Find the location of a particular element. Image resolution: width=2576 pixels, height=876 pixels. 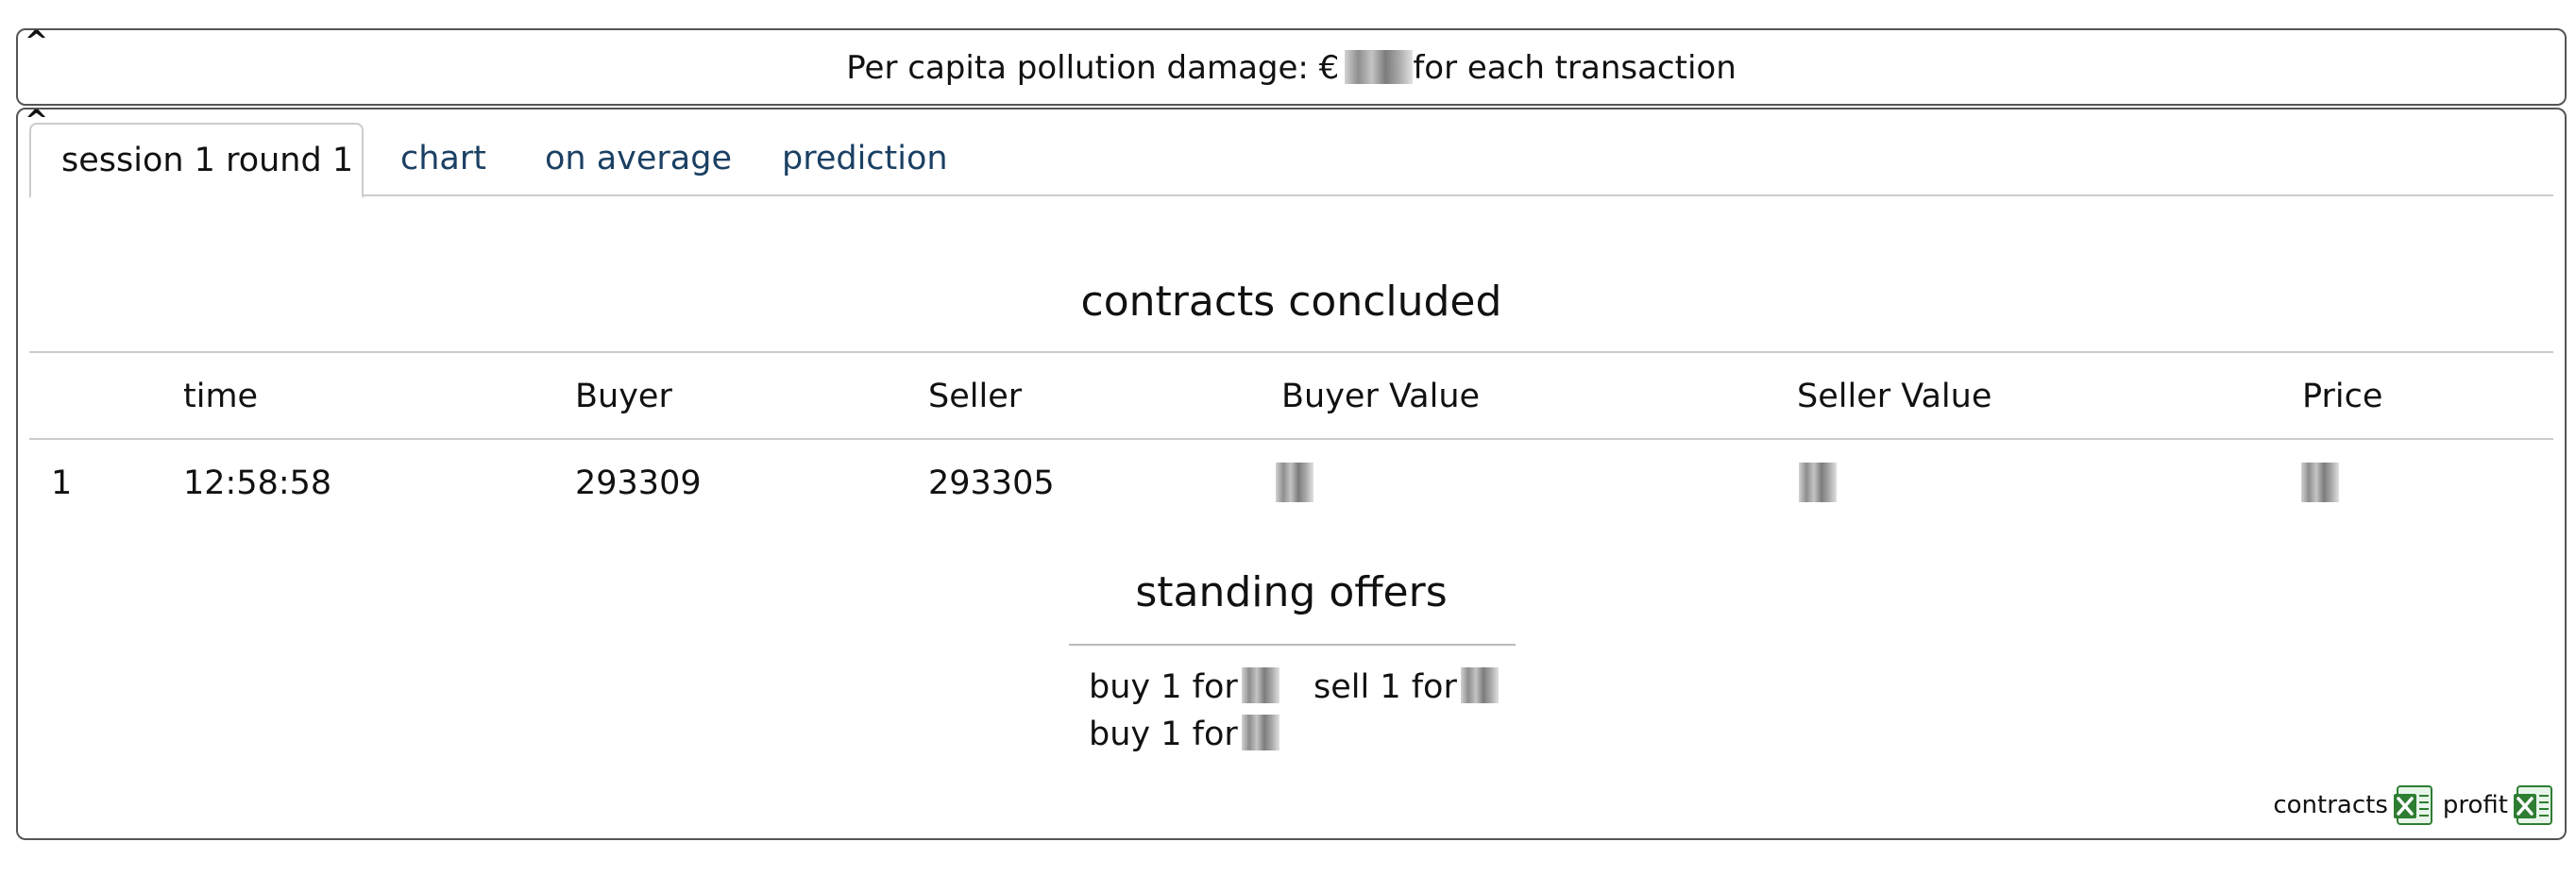

offer-sell: sell 1 for is located at coordinates (1406, 687).